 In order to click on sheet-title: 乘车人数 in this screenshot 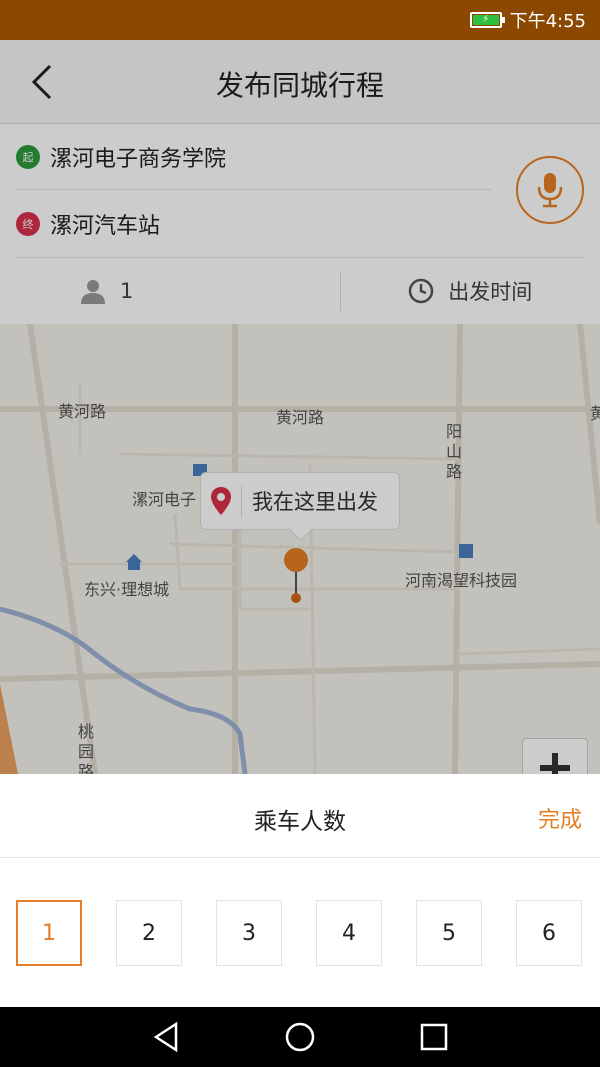, I will do `click(300, 822)`.